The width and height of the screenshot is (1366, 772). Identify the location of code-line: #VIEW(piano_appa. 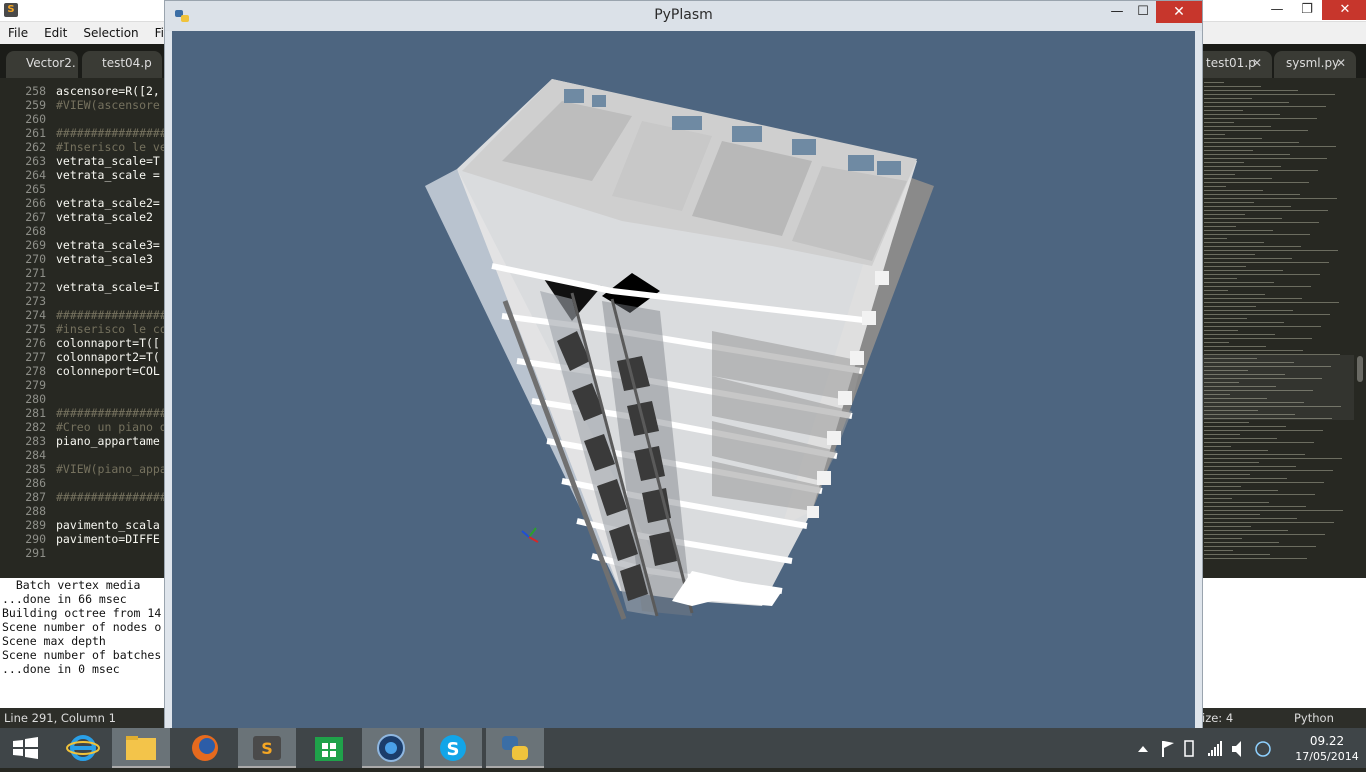
(111, 469).